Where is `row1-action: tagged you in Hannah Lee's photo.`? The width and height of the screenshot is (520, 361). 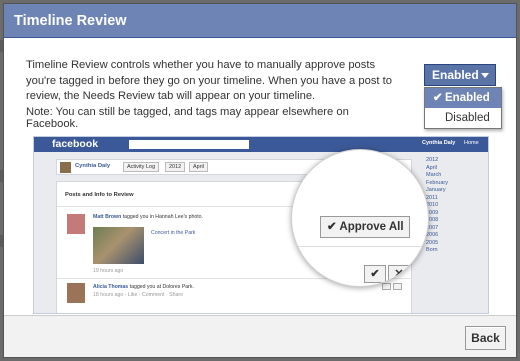
row1-action: tagged you in Hannah Lee's photo. is located at coordinates (163, 217).